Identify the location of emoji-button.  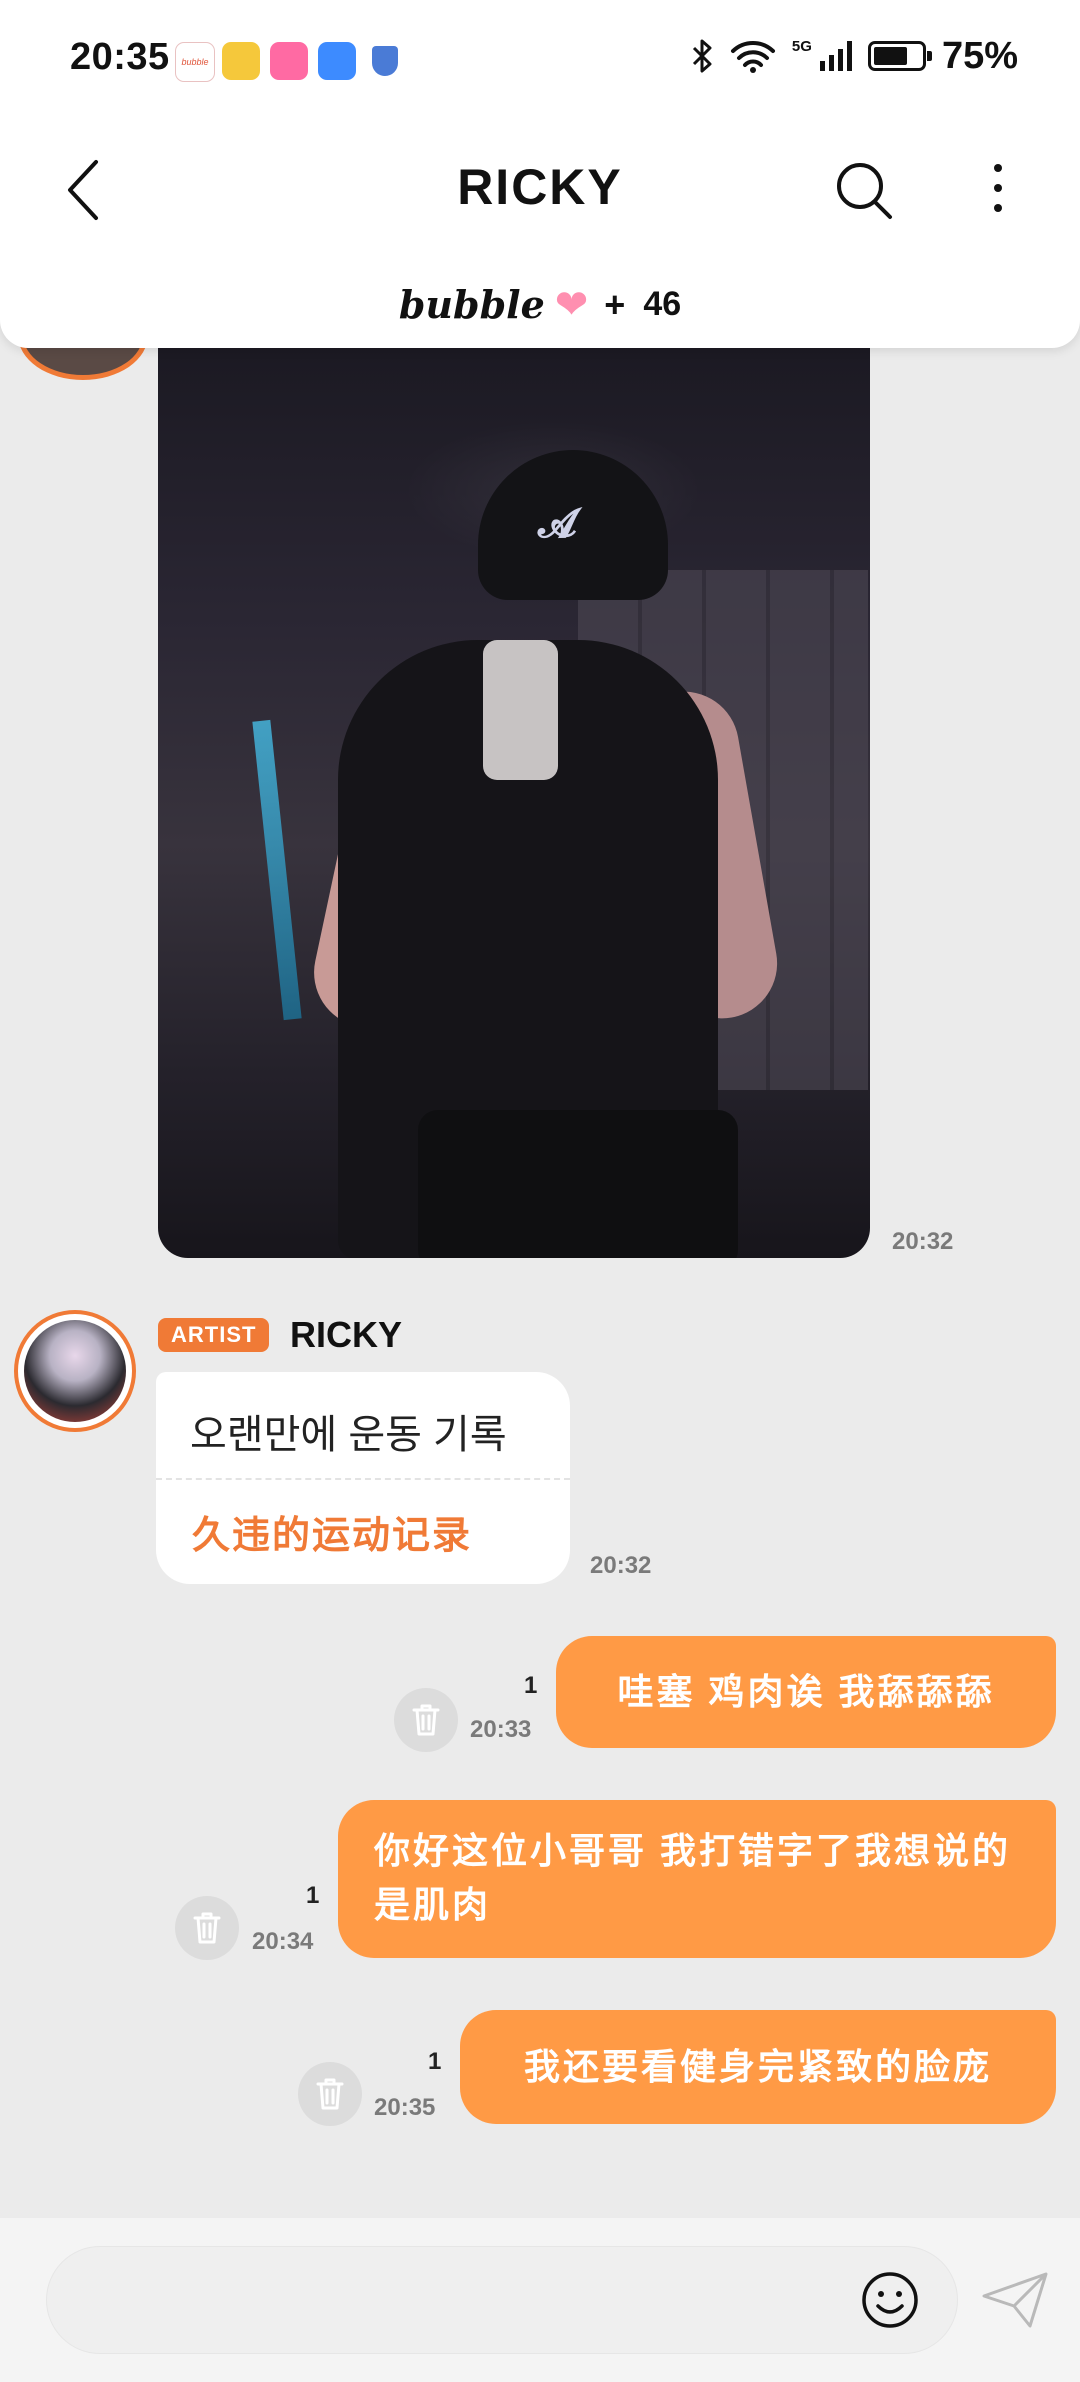
(890, 2300).